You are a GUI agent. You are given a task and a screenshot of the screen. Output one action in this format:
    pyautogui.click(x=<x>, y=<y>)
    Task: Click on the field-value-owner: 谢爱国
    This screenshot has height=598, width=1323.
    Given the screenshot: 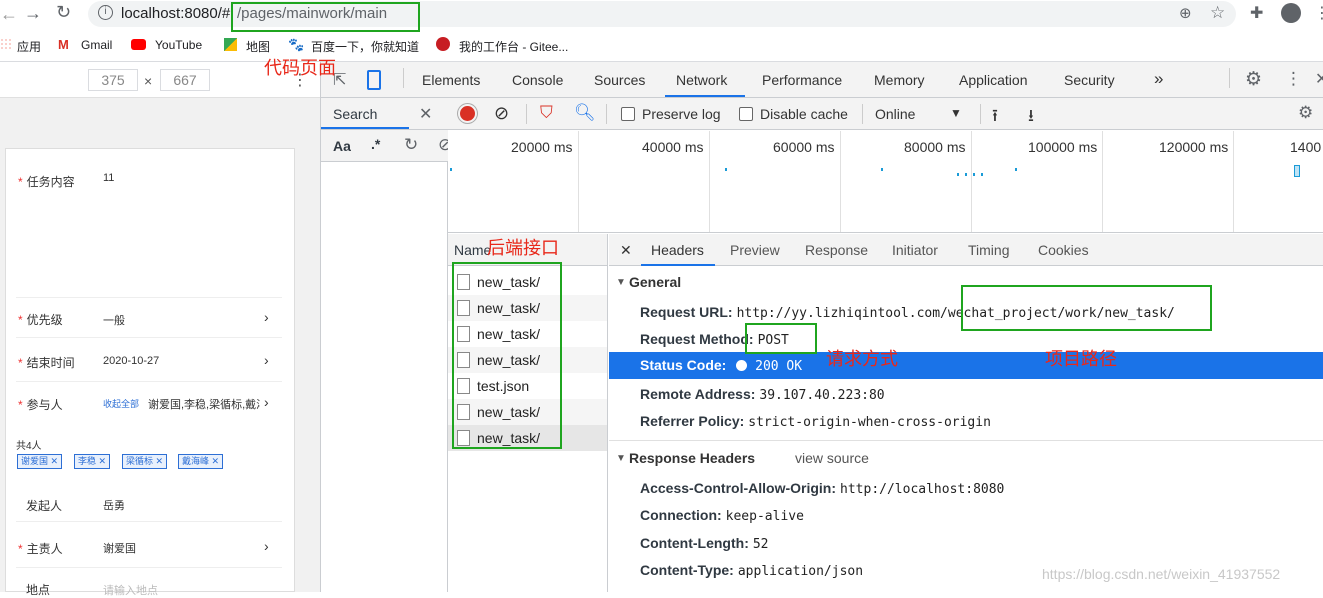 What is the action you would take?
    pyautogui.click(x=119, y=548)
    